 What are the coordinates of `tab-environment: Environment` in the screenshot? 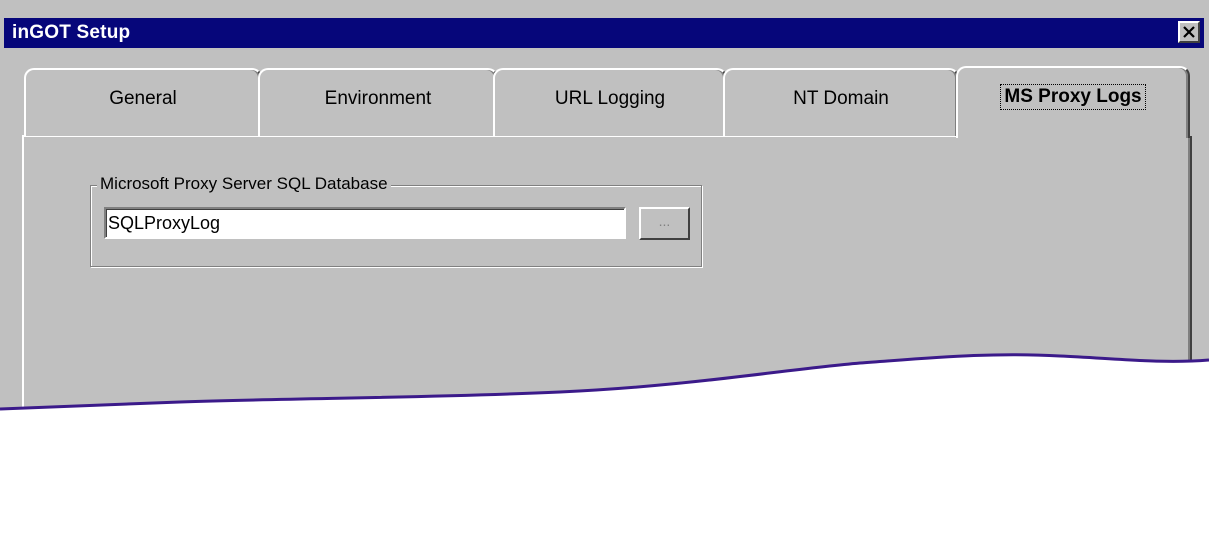 It's located at (378, 102).